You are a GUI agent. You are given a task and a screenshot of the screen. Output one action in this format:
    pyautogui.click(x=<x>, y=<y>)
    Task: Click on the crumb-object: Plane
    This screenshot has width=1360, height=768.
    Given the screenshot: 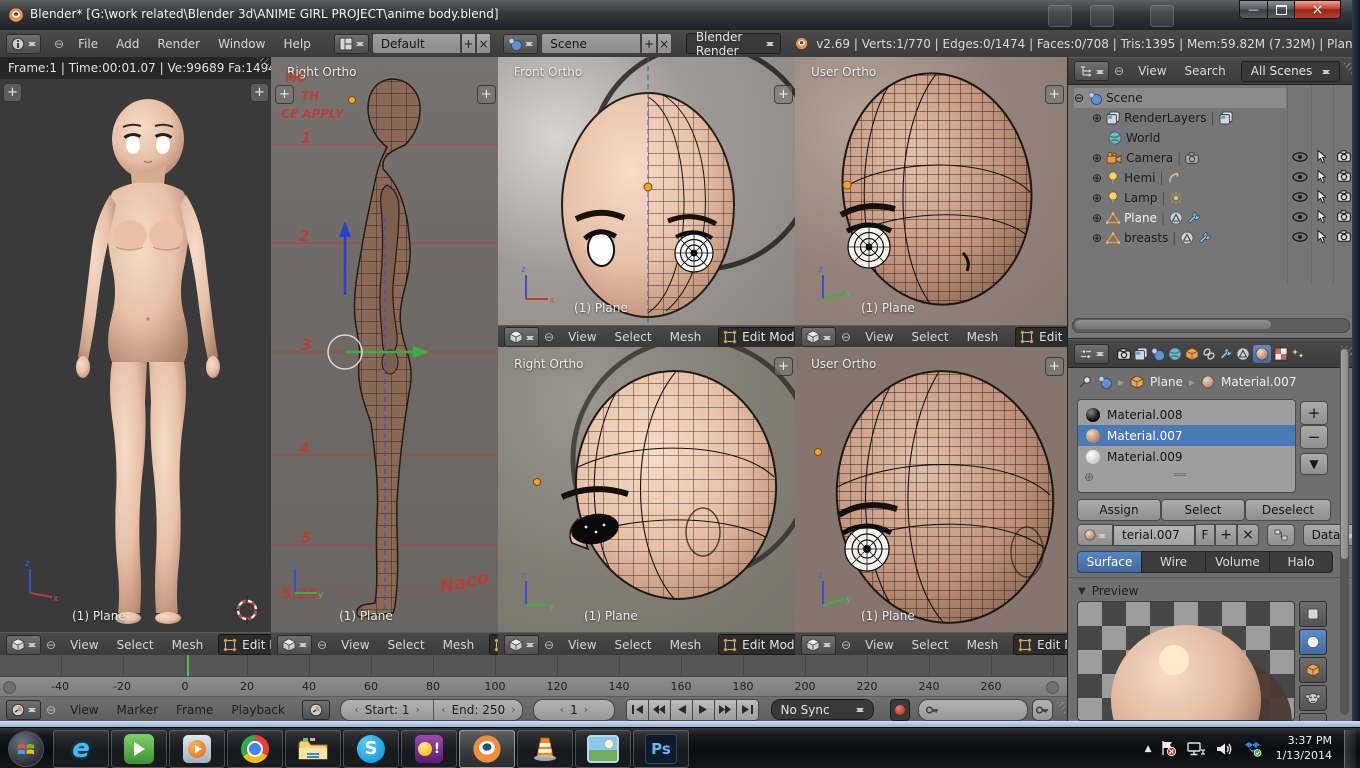 What is the action you would take?
    pyautogui.click(x=1166, y=382)
    